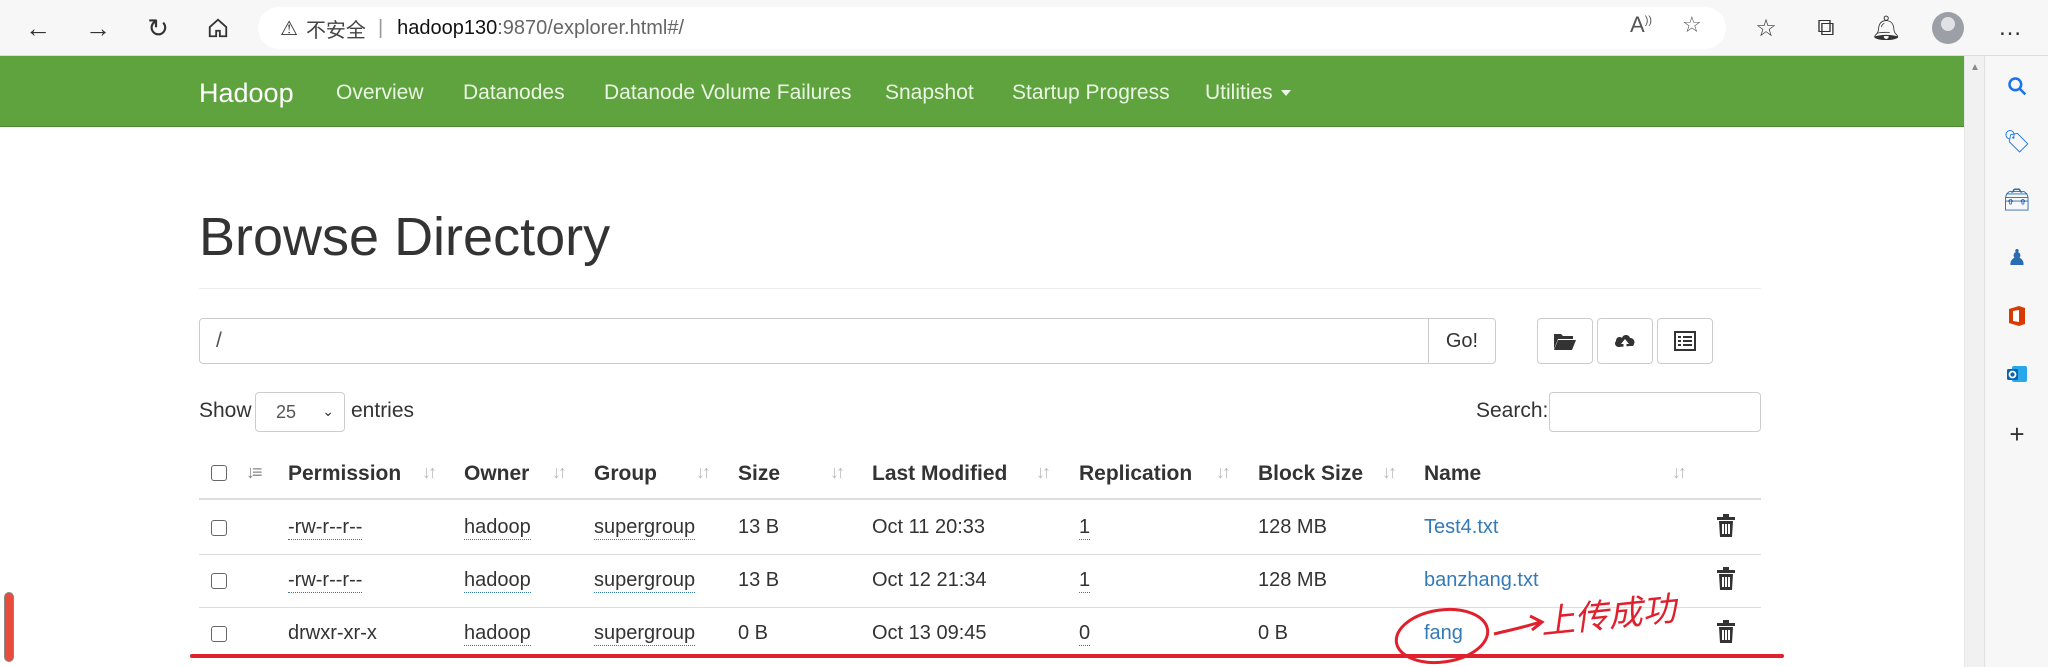  Describe the element at coordinates (218, 28) in the screenshot. I see `home-icon` at that location.